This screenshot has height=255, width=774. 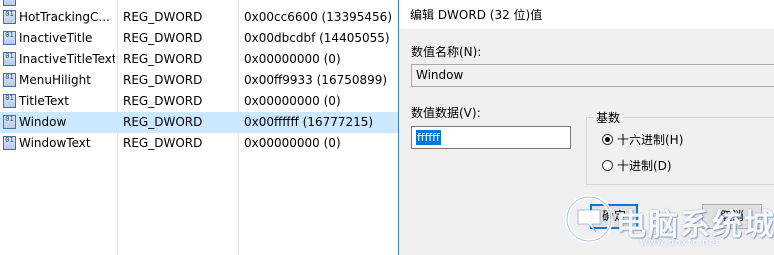 I want to click on value-name: InactiveTitle, so click(x=56, y=38).